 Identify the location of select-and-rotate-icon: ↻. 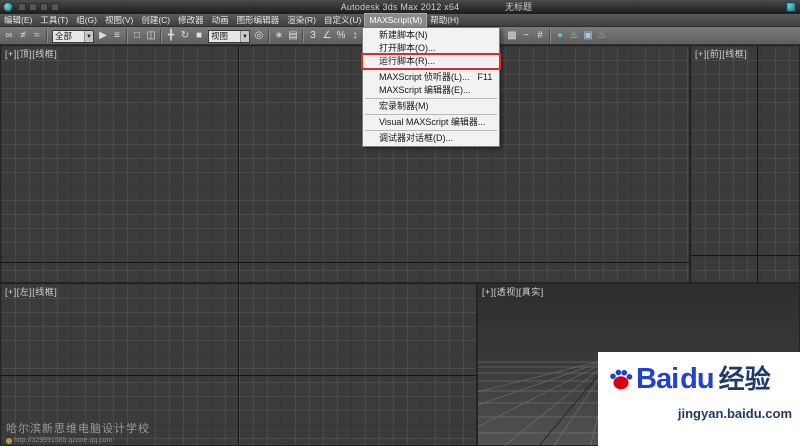
(185, 36).